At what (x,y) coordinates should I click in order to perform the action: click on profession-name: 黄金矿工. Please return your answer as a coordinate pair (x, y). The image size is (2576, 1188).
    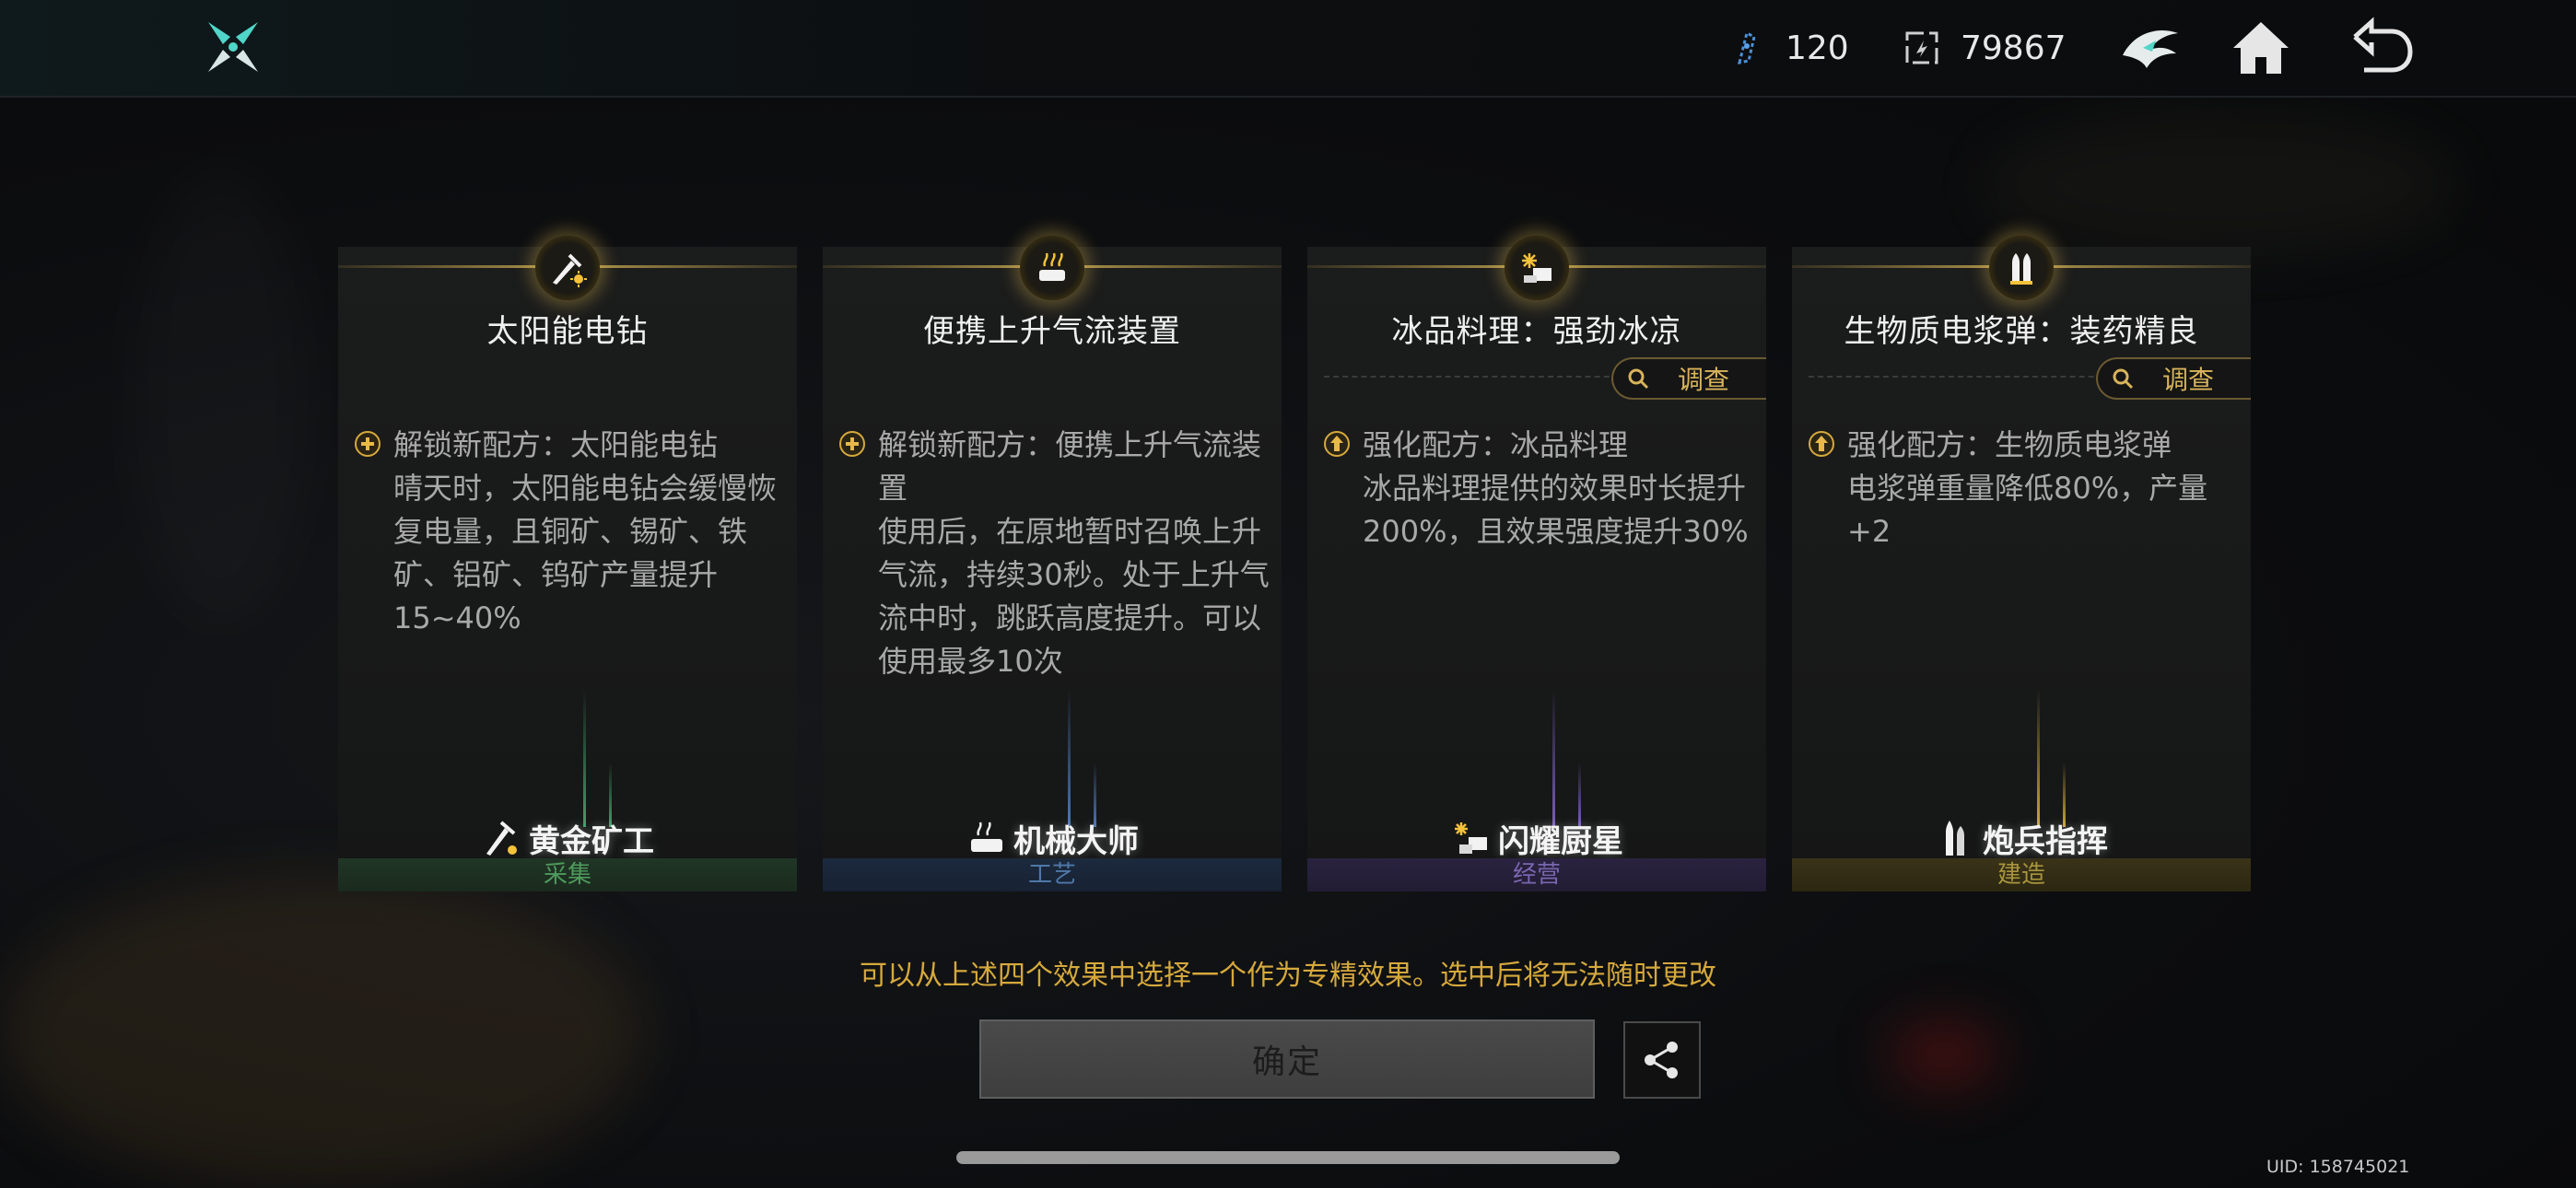
    Looking at the image, I should click on (591, 841).